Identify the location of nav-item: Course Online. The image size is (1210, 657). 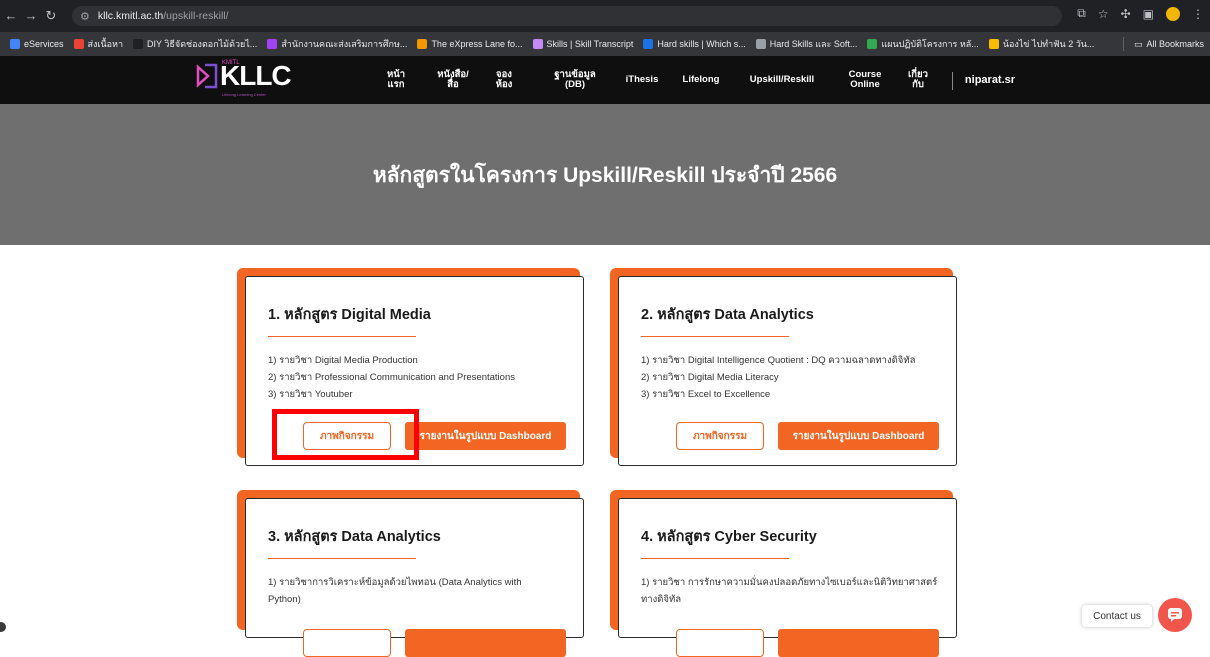
(865, 80).